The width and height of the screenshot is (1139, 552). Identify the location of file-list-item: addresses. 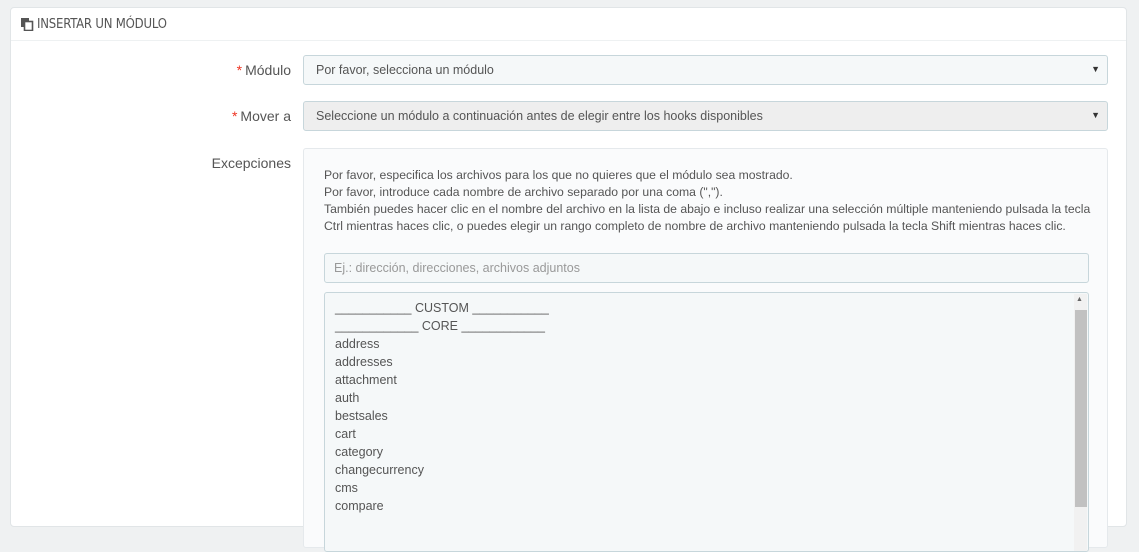
(711, 362).